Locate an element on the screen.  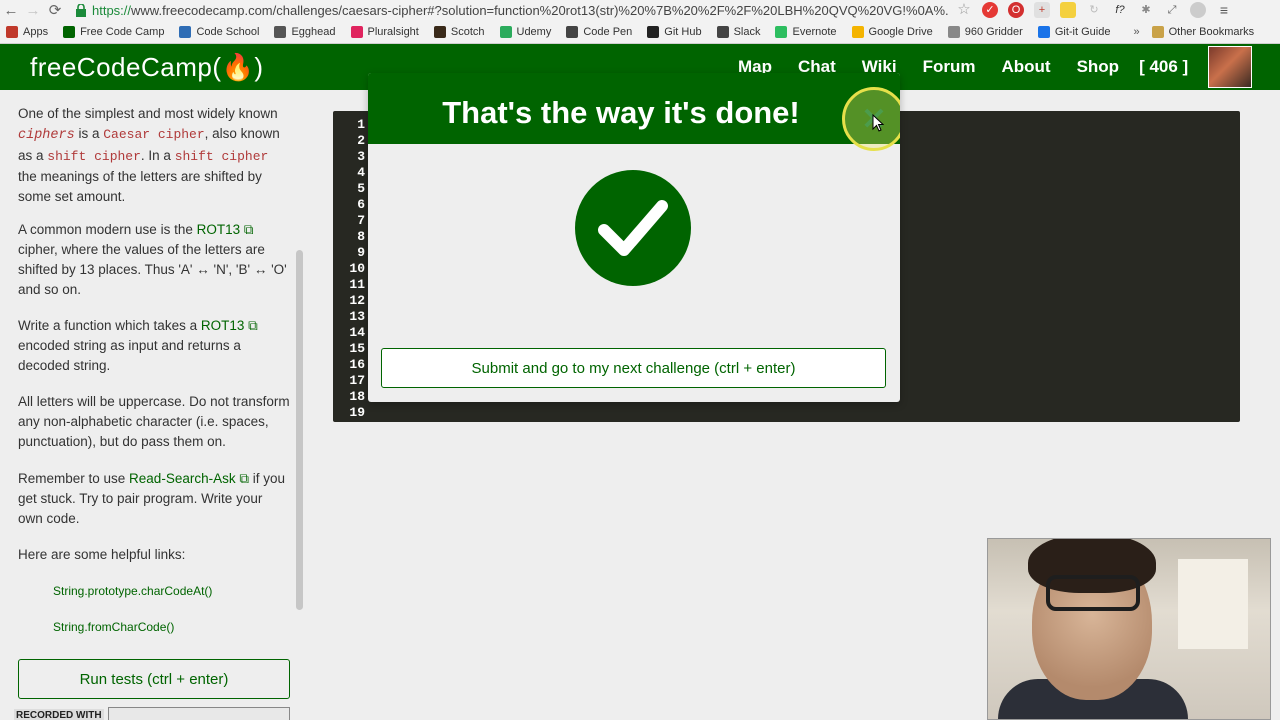
bookmark-label: Code School is located at coordinates (228, 31).